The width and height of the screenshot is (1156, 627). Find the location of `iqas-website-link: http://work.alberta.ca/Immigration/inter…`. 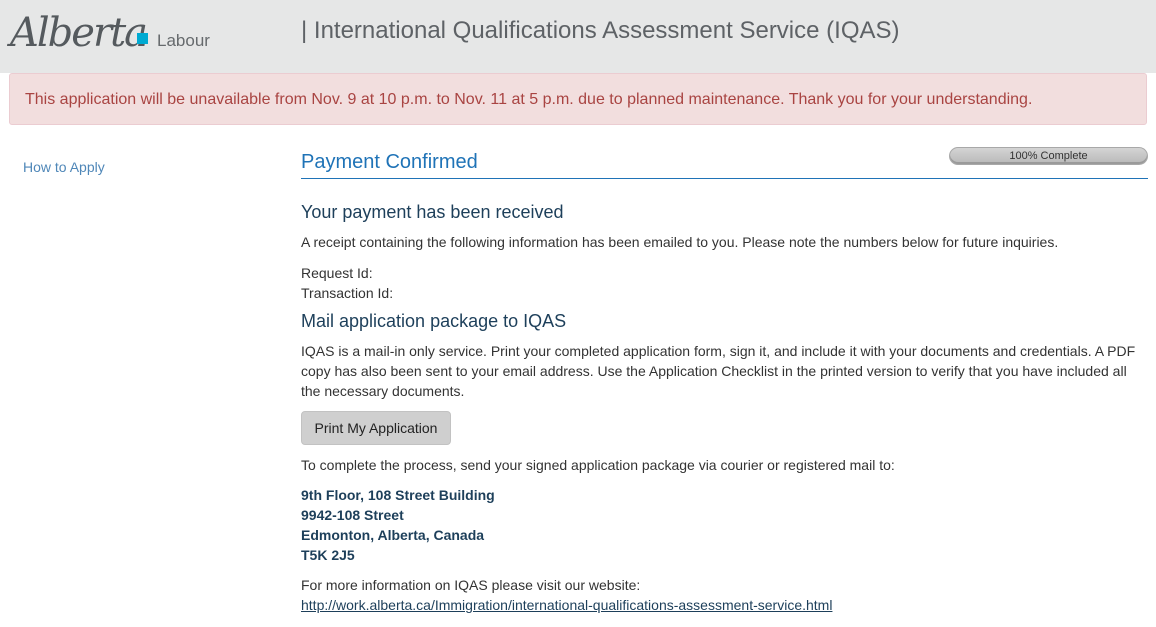

iqas-website-link: http://work.alberta.ca/Immigration/inter… is located at coordinates (566, 605).